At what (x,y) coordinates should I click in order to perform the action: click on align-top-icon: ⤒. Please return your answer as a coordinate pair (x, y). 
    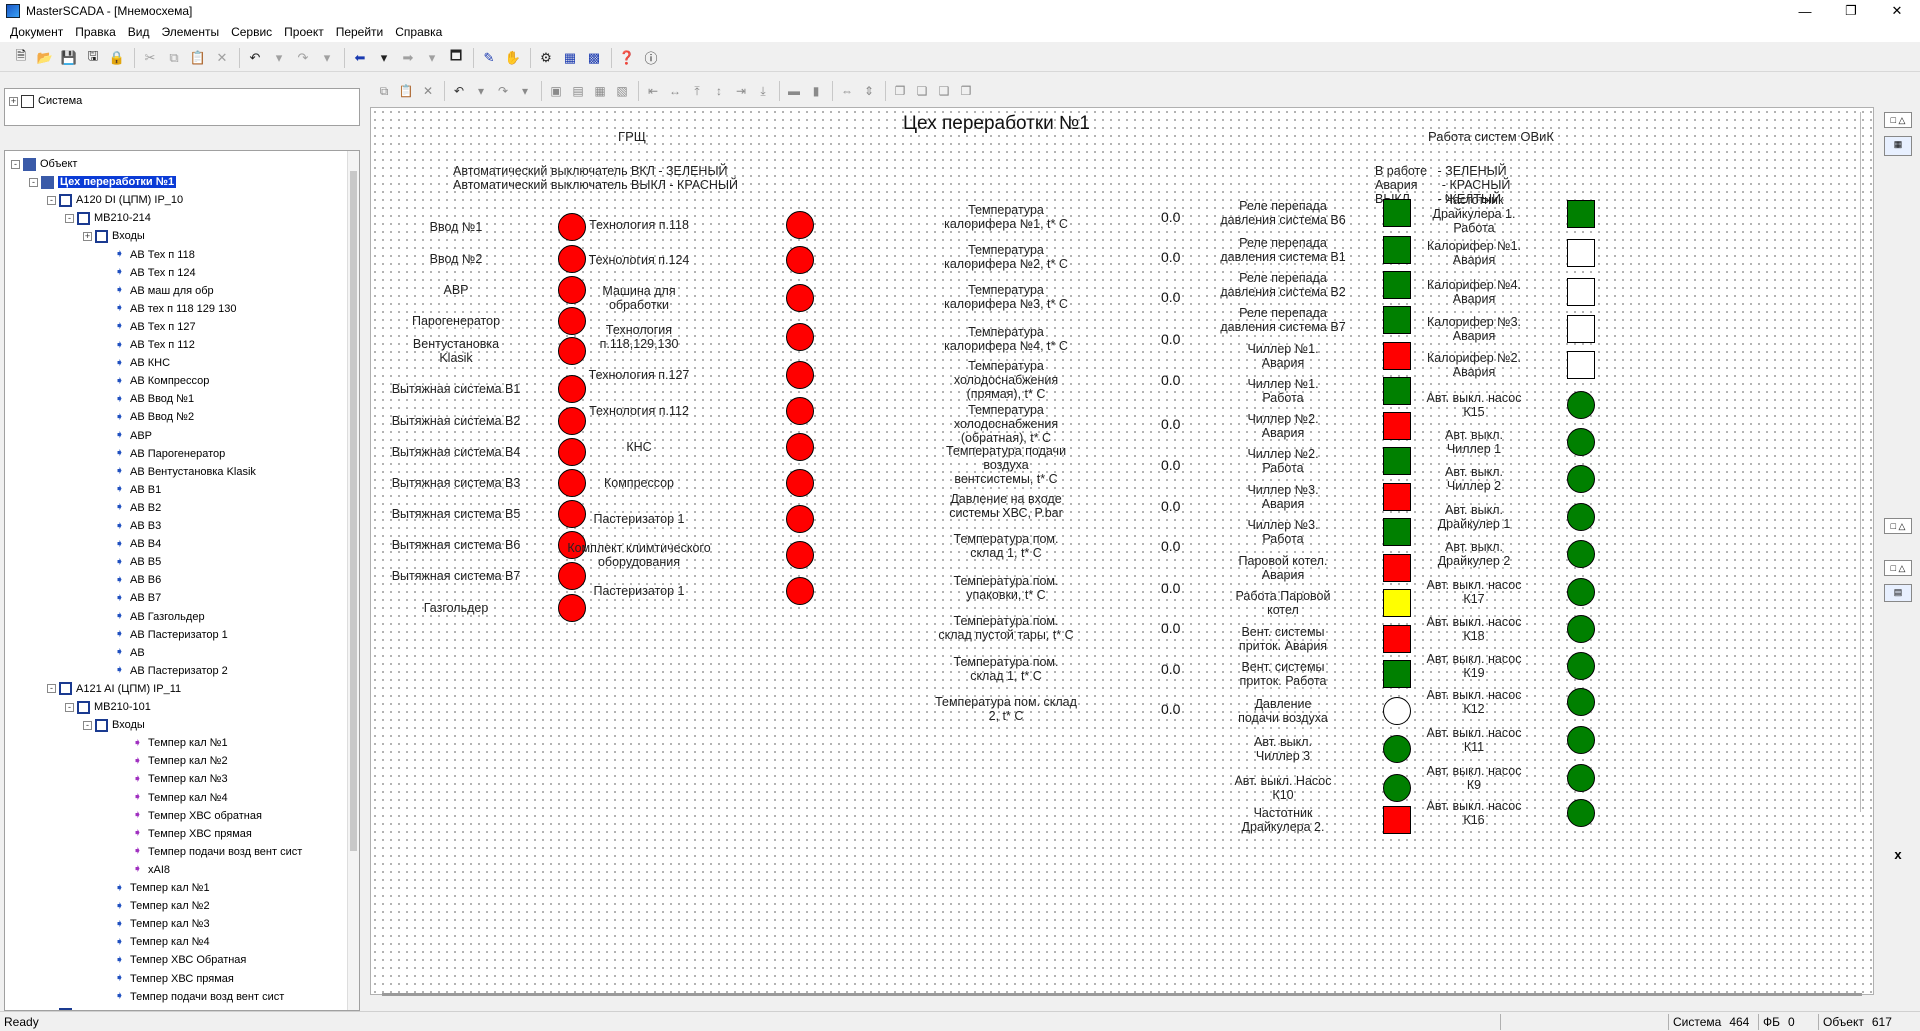
    Looking at the image, I should click on (697, 91).